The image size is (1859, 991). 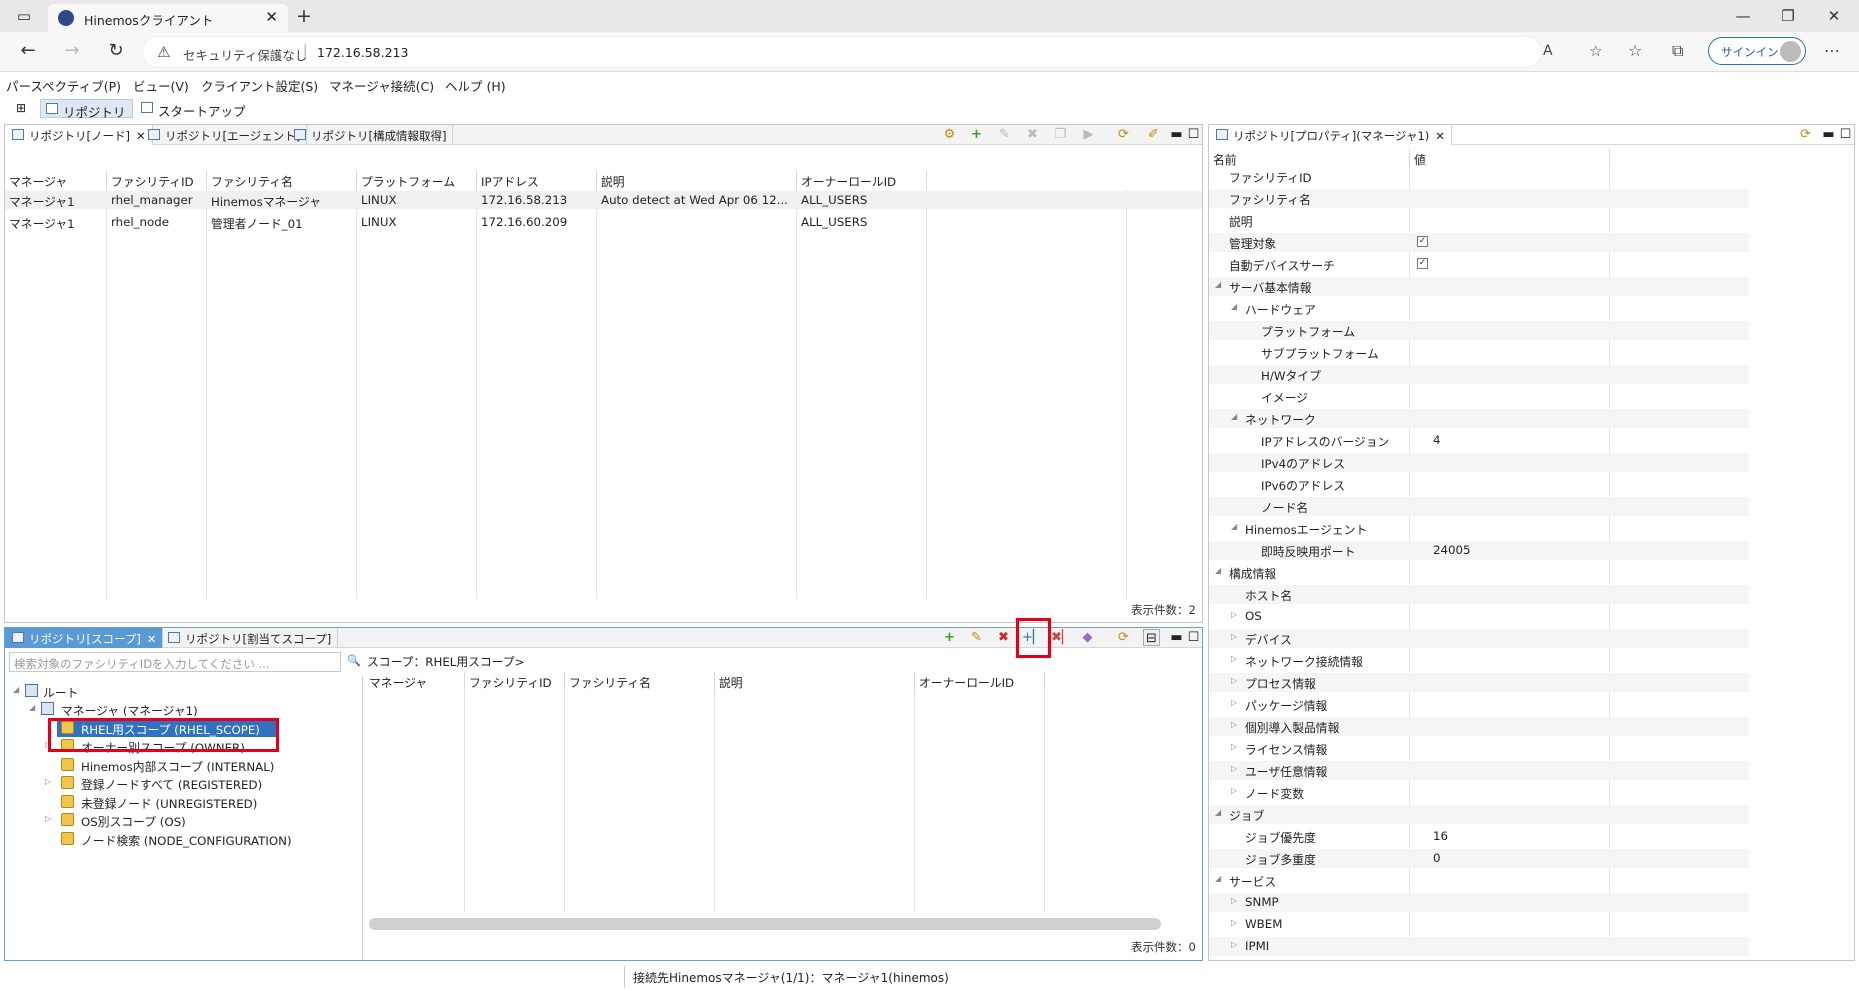 I want to click on property-row: ▷ OS, so click(x=1479, y=616).